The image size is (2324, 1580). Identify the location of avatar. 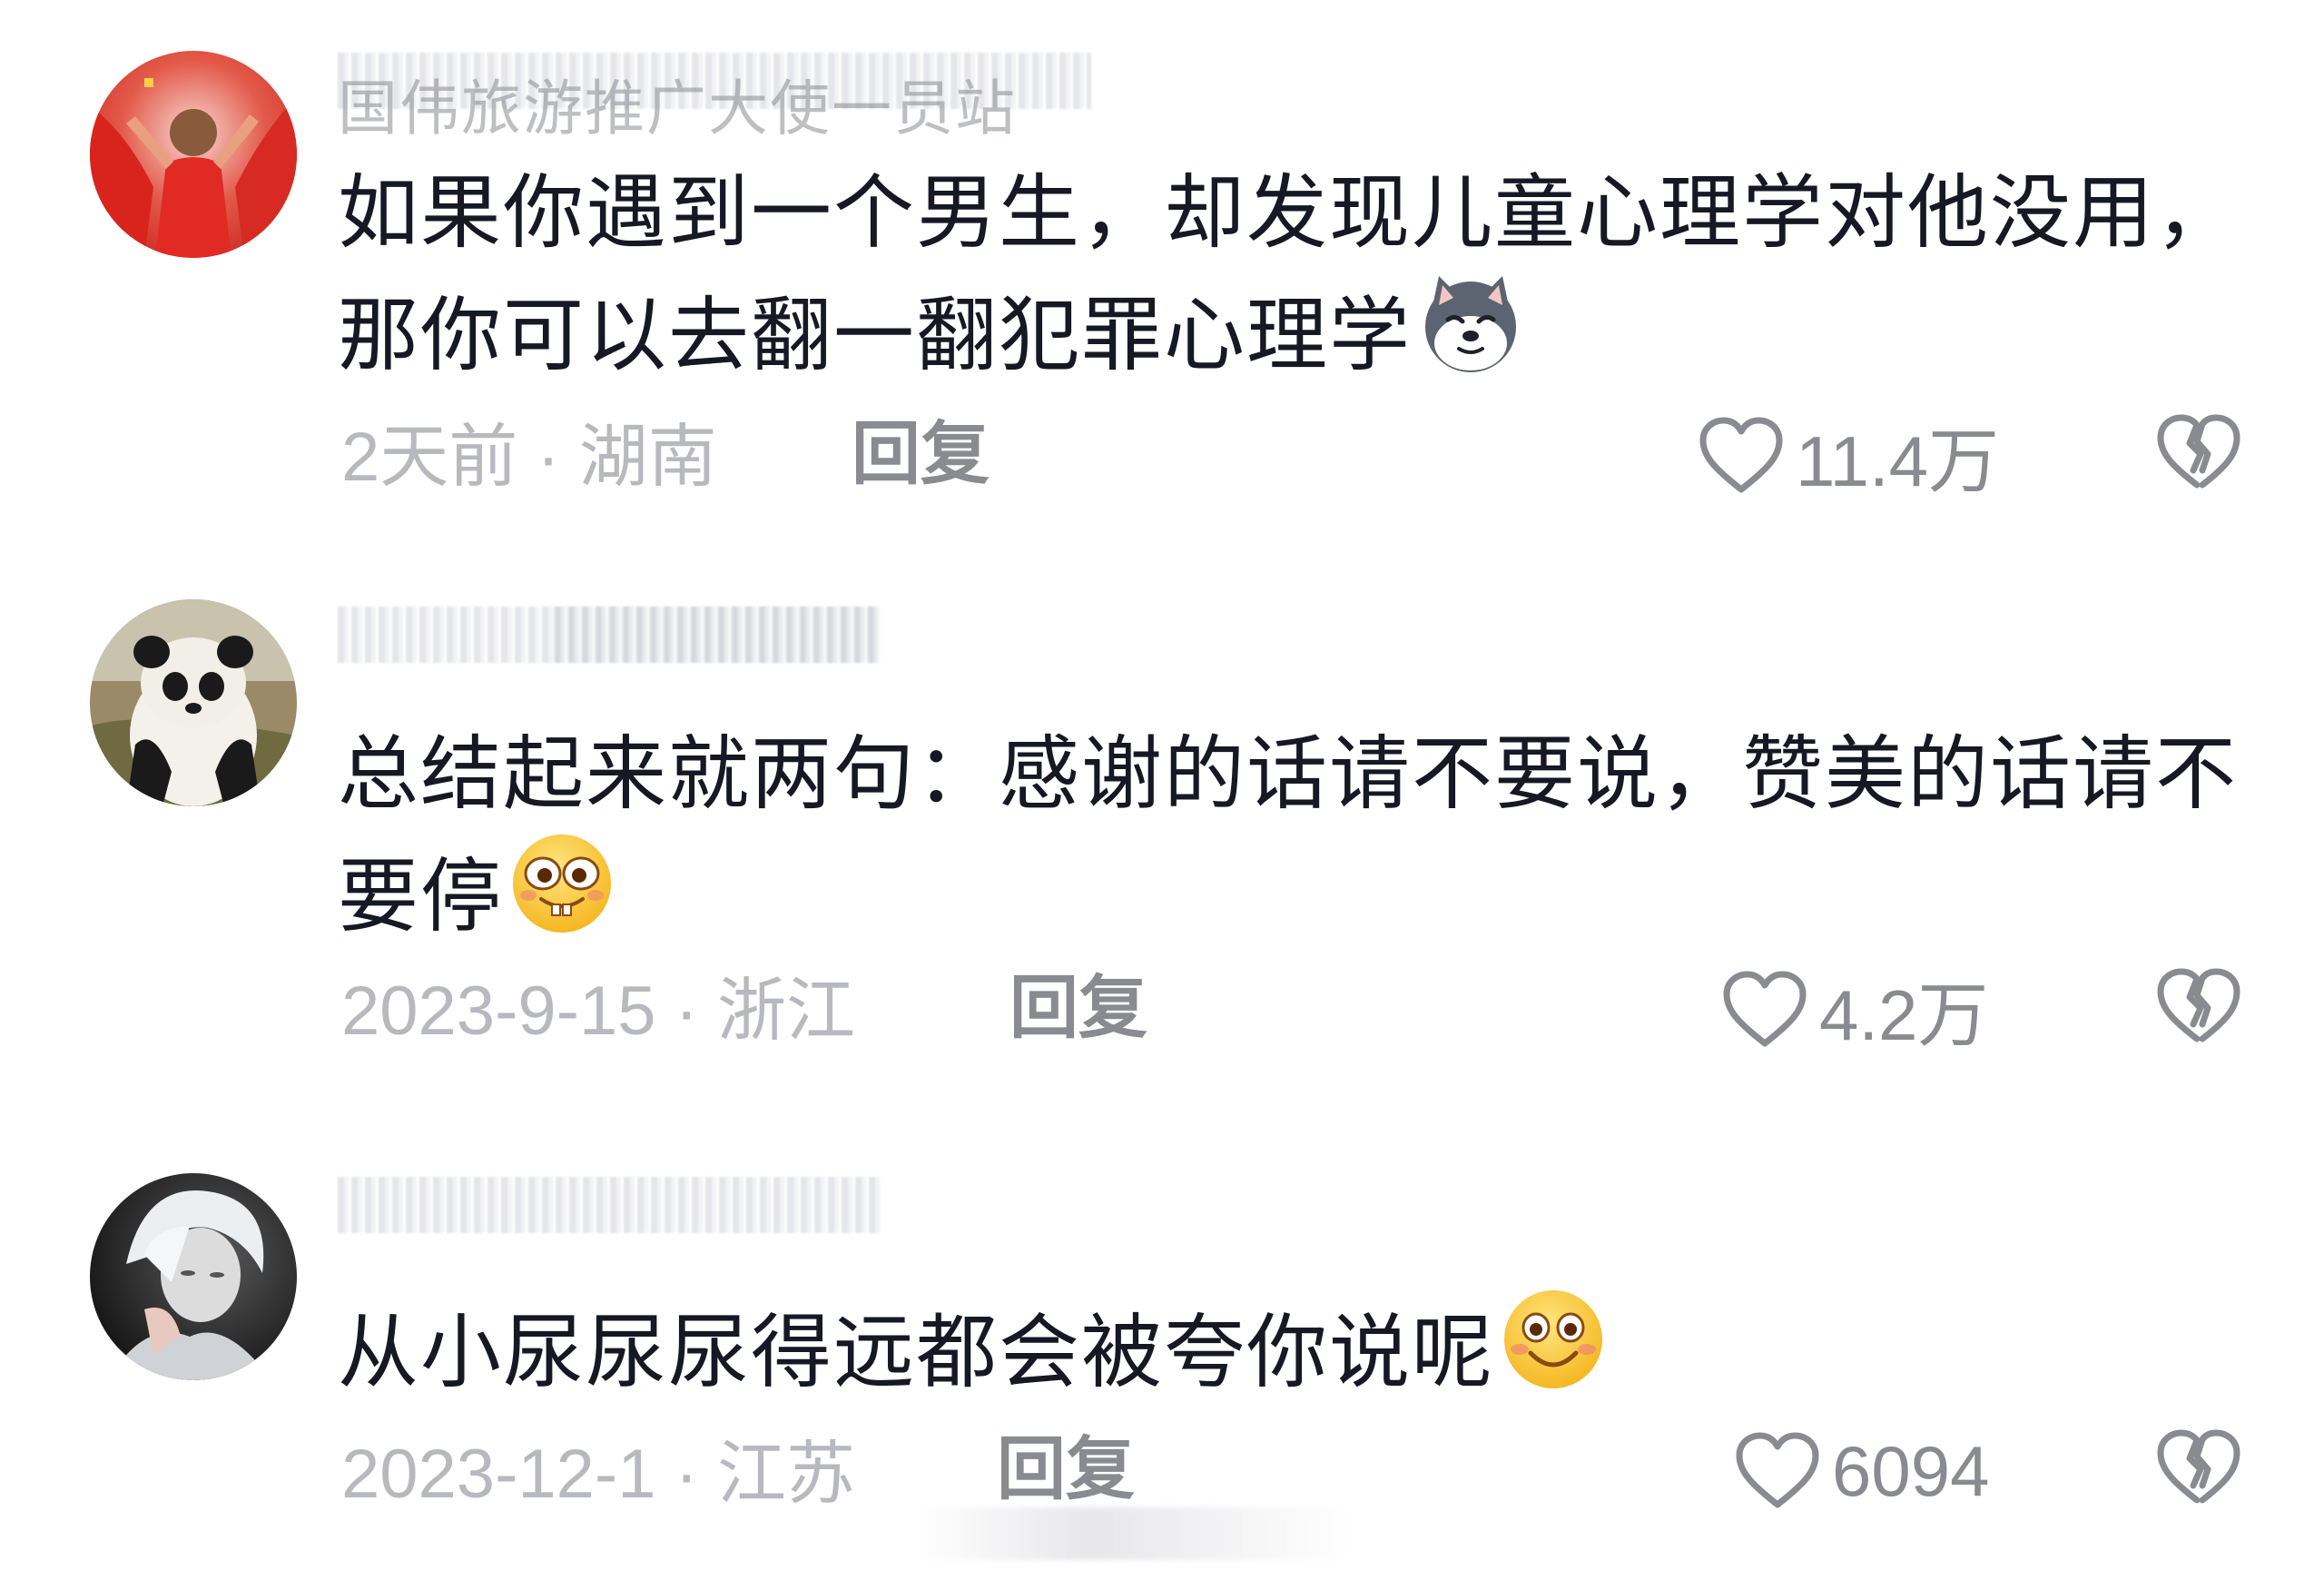
(193, 1277).